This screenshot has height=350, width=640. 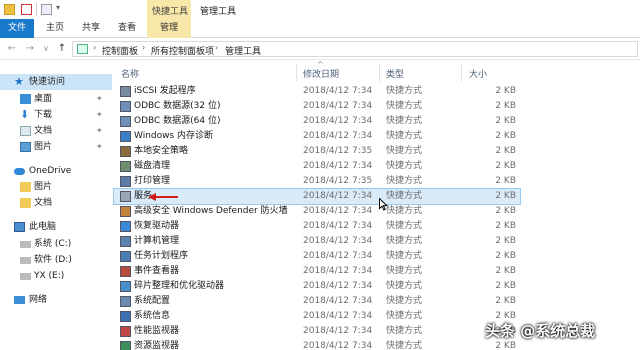 What do you see at coordinates (120, 50) in the screenshot?
I see `breadcrumb-control-panel: 控制面板` at bounding box center [120, 50].